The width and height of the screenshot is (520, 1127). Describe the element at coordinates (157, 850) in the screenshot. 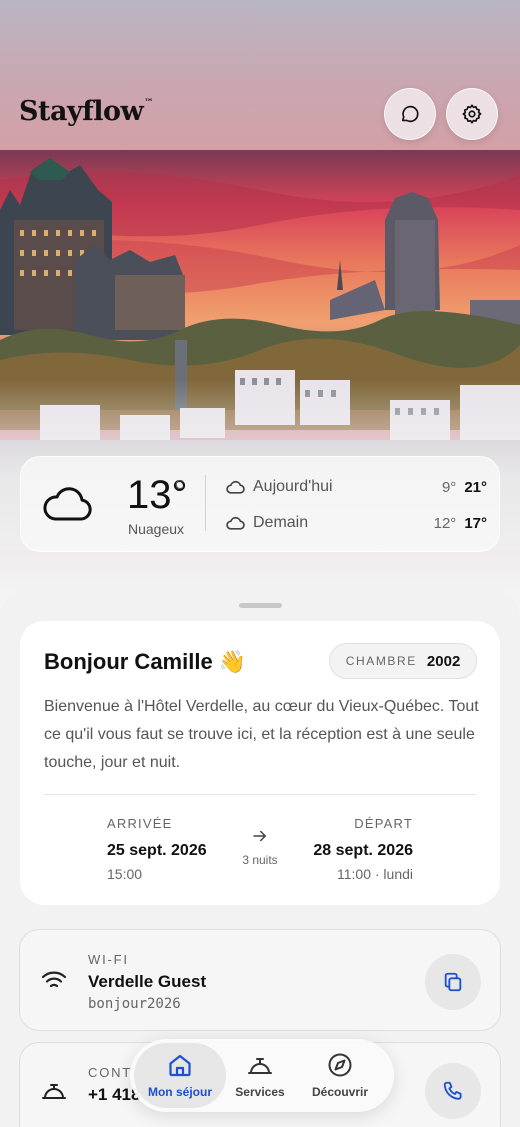

I see `arrival-date: 25 sept. 2026` at that location.